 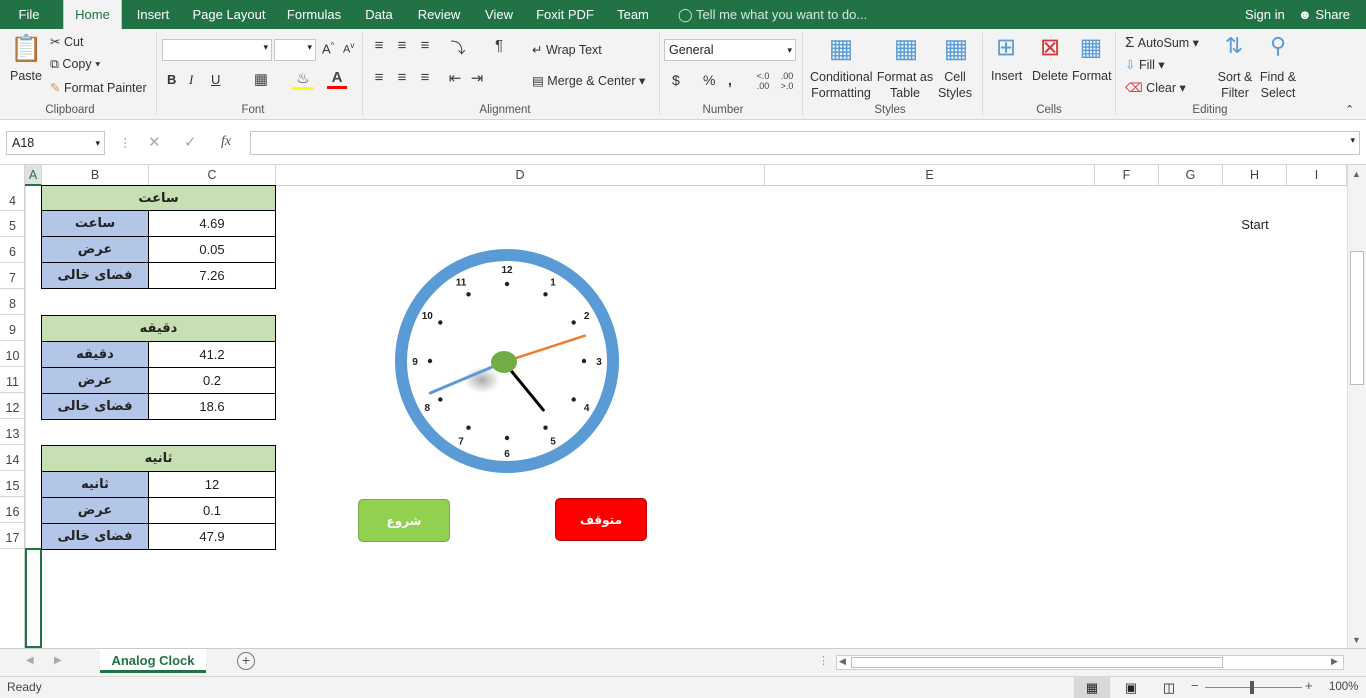 I want to click on minute-space-label: فضای خالی, so click(x=95, y=406).